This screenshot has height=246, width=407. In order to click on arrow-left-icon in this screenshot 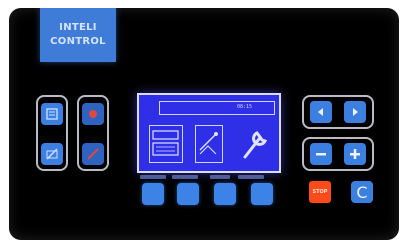, I will do `click(320, 112)`.